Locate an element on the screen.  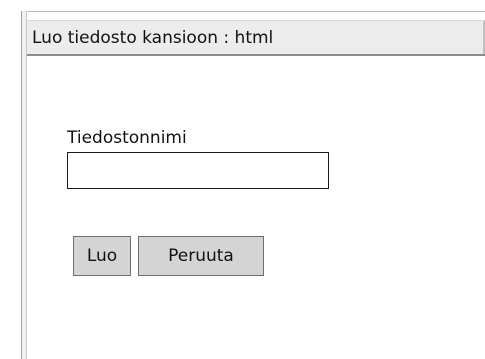
dialog-title-bar: Luo tiedosto kansioon : html is located at coordinates (256, 38).